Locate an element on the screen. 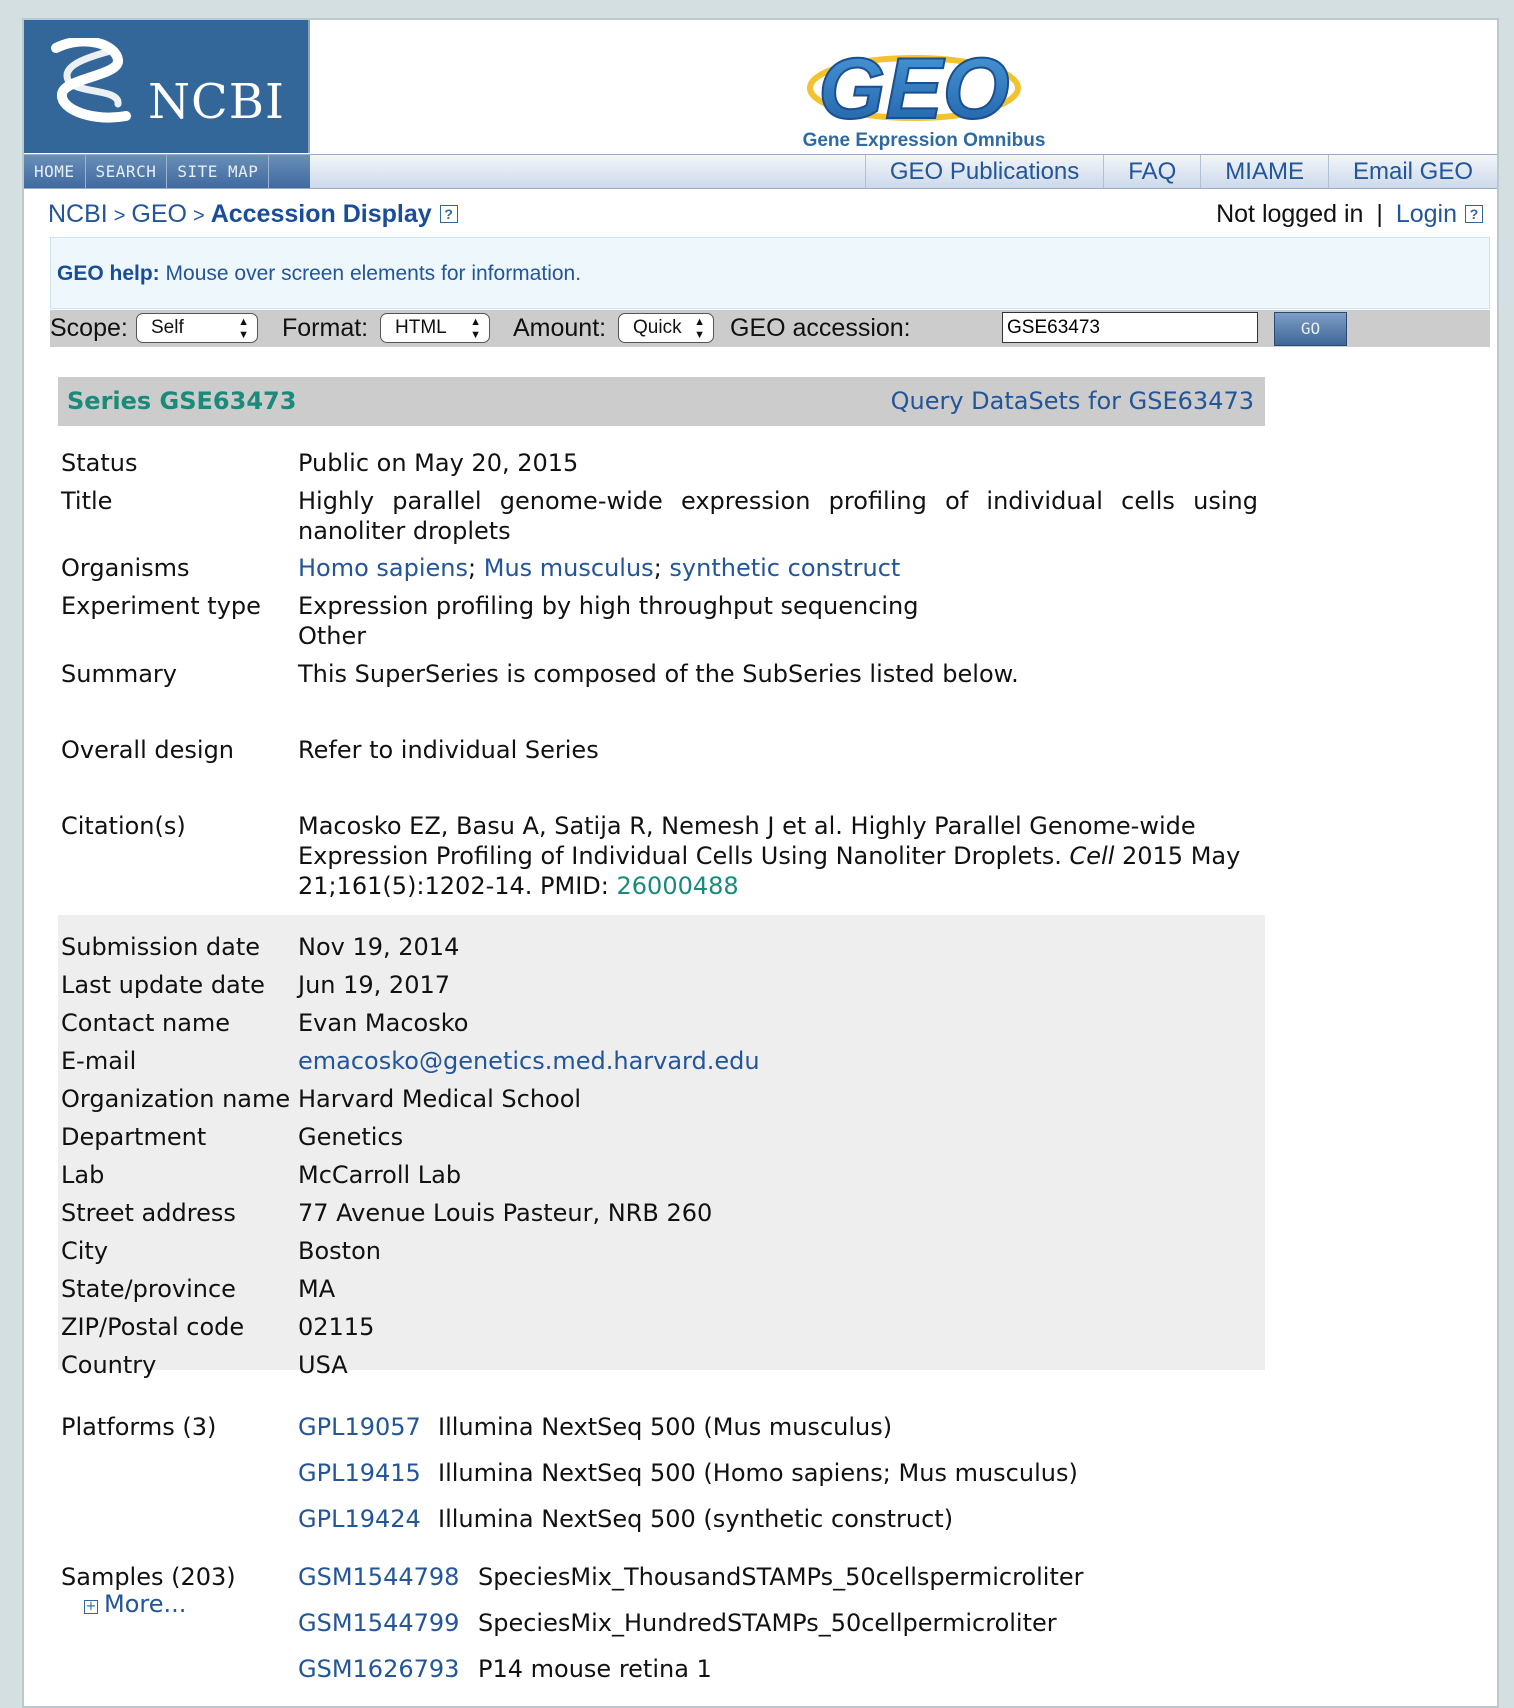  breadcrumb: NCBI > GEO > Accession Display? is located at coordinates (253, 214).